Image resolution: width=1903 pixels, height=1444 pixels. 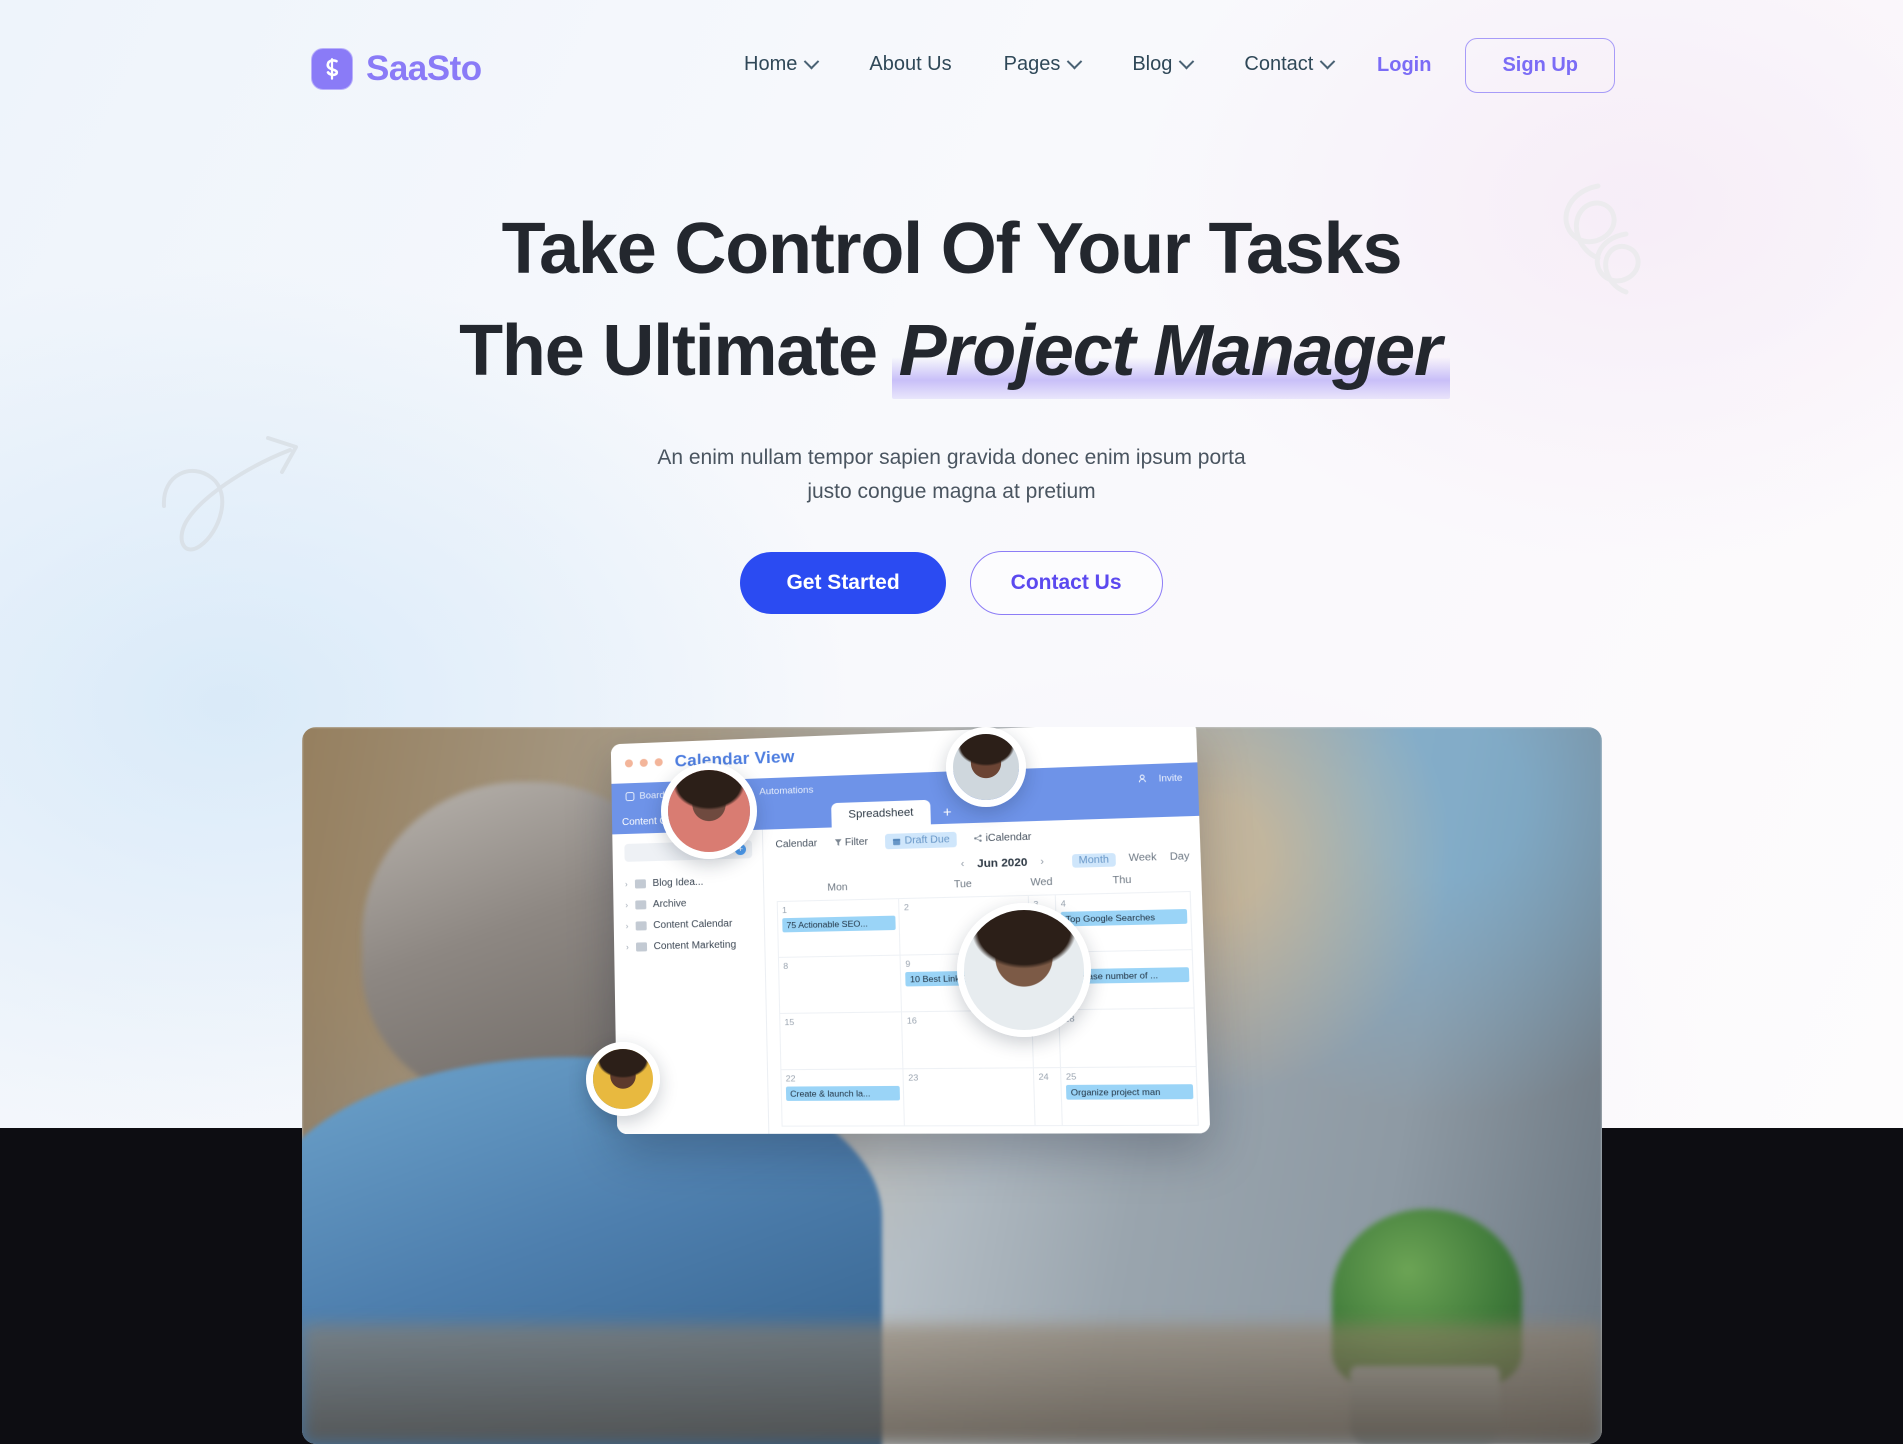 I want to click on day-number: 25, so click(x=1071, y=1076).